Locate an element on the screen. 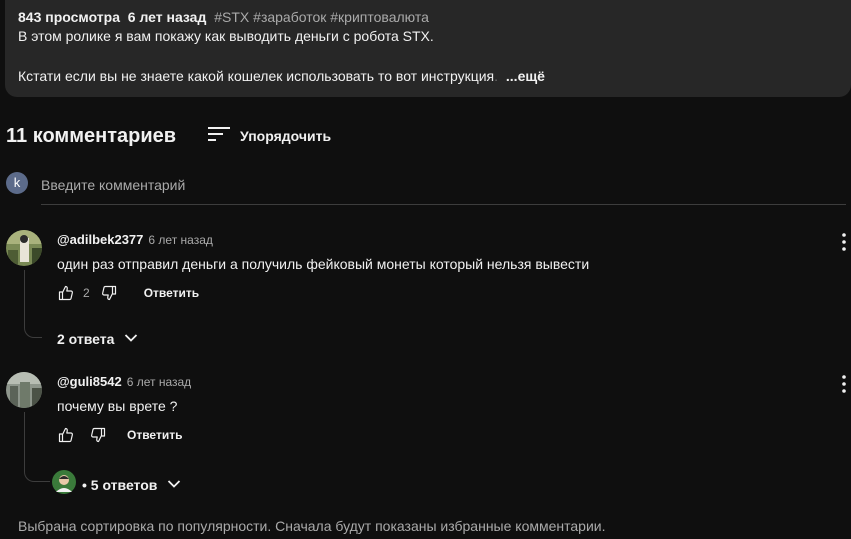 This screenshot has height=539, width=851. comments-header: 11 комментариев Упорядочить is located at coordinates (168, 136).